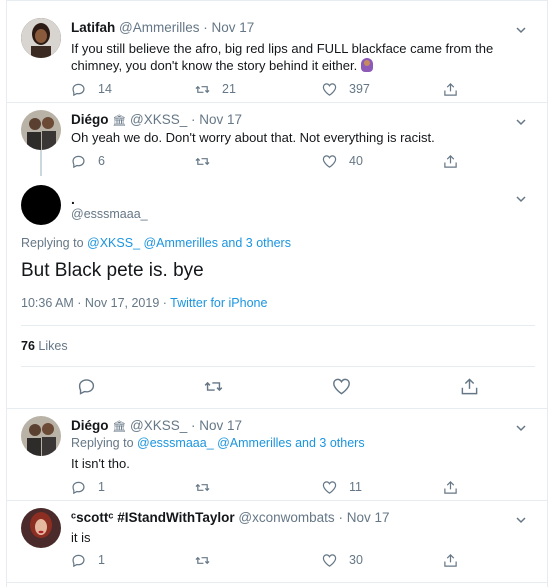 The width and height of the screenshot is (554, 587). What do you see at coordinates (109, 214) in the screenshot?
I see `author-handle: @esssmaaa_` at bounding box center [109, 214].